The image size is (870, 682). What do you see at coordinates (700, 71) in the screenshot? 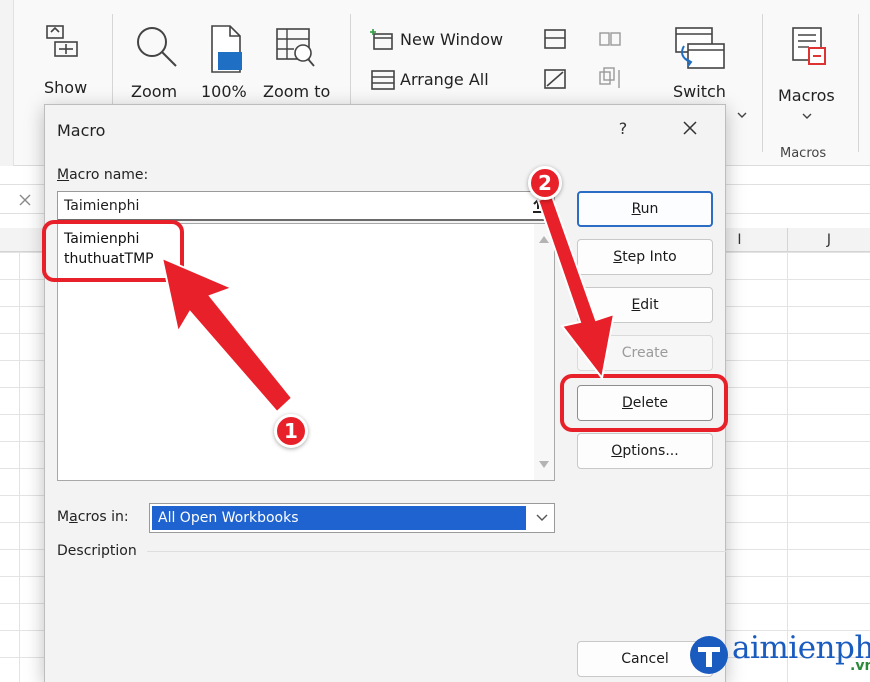
I see `switch-windows-button` at bounding box center [700, 71].